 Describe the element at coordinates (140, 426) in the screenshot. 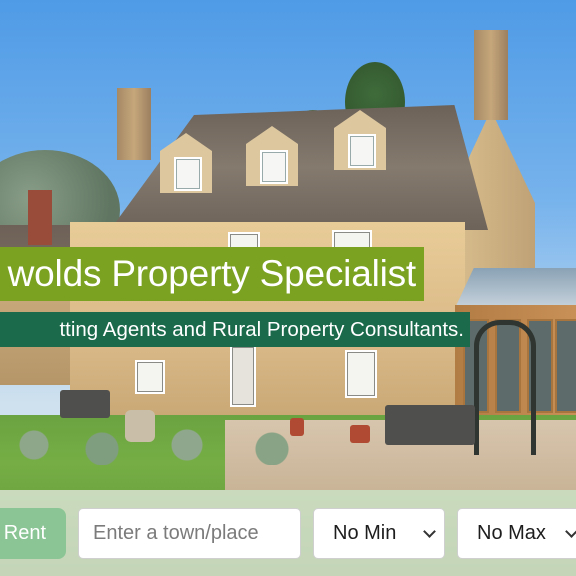

I see `stone-planter` at that location.